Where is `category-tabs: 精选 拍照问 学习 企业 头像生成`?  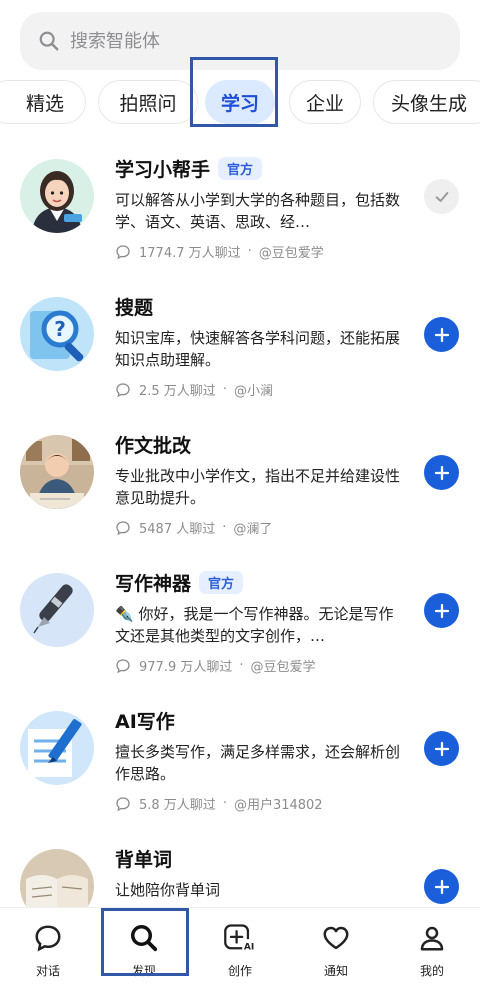
category-tabs: 精选 拍照问 学习 企业 头像生成 is located at coordinates (240, 103).